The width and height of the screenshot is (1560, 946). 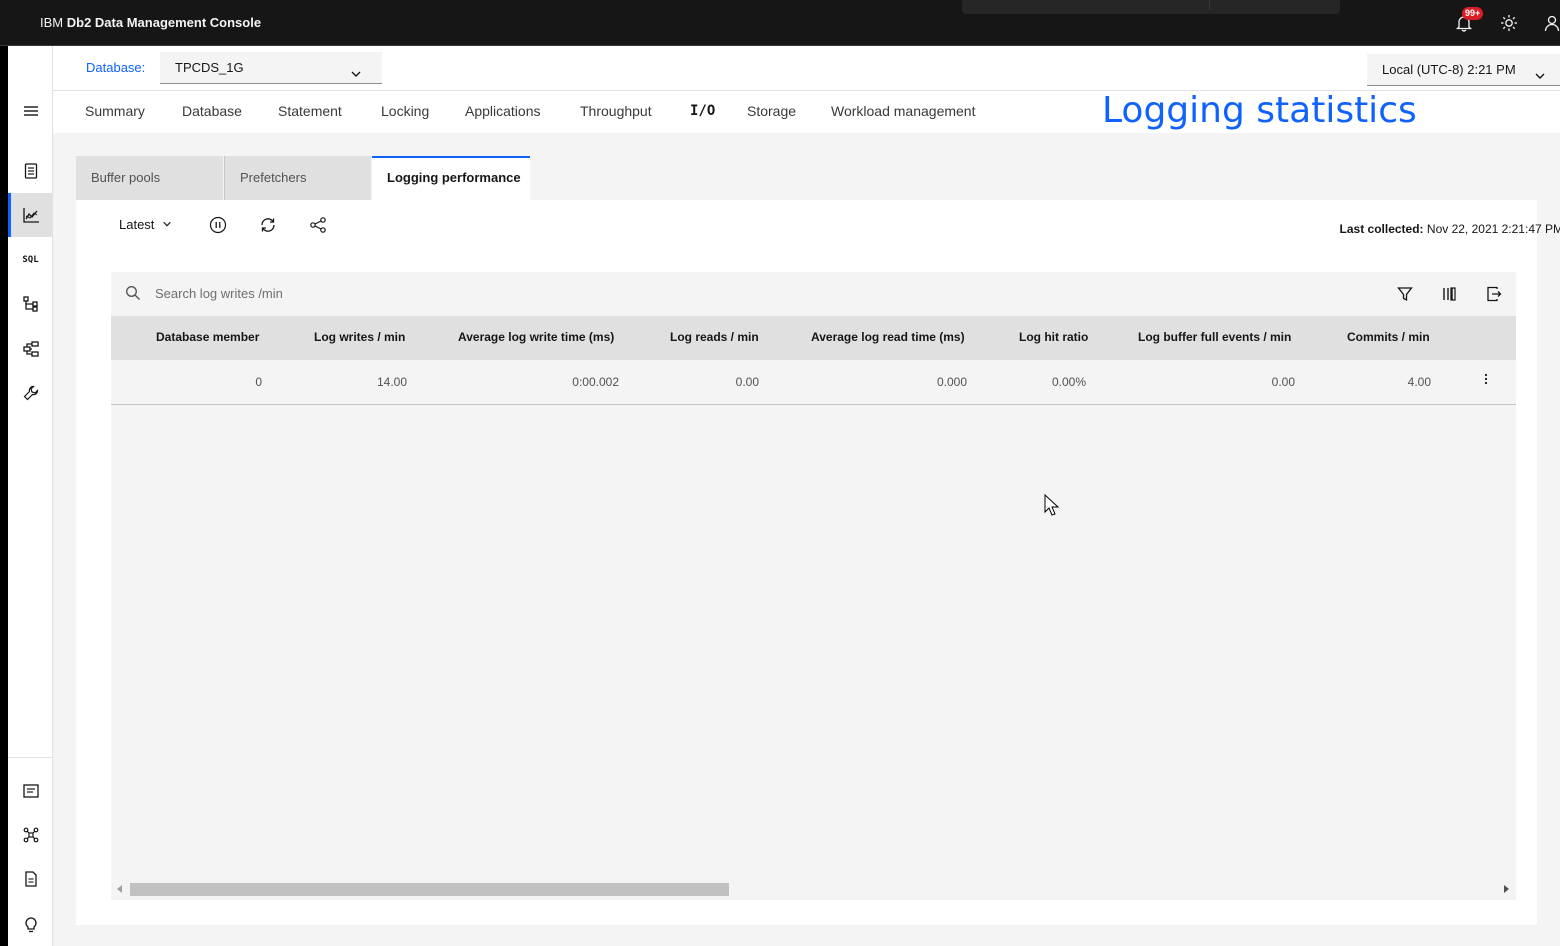 What do you see at coordinates (1509, 23) in the screenshot?
I see `theme-sun-icon` at bounding box center [1509, 23].